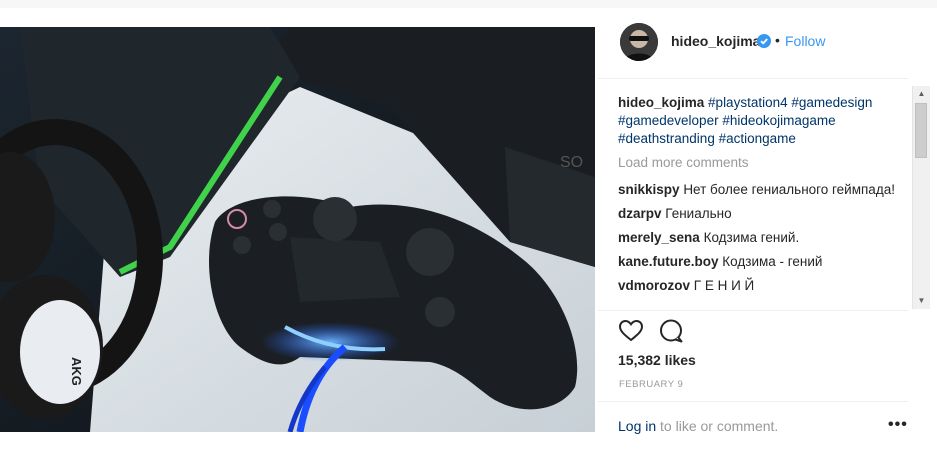 This screenshot has height=455, width=937. Describe the element at coordinates (698, 213) in the screenshot. I see `comment-text: Гениально` at that location.